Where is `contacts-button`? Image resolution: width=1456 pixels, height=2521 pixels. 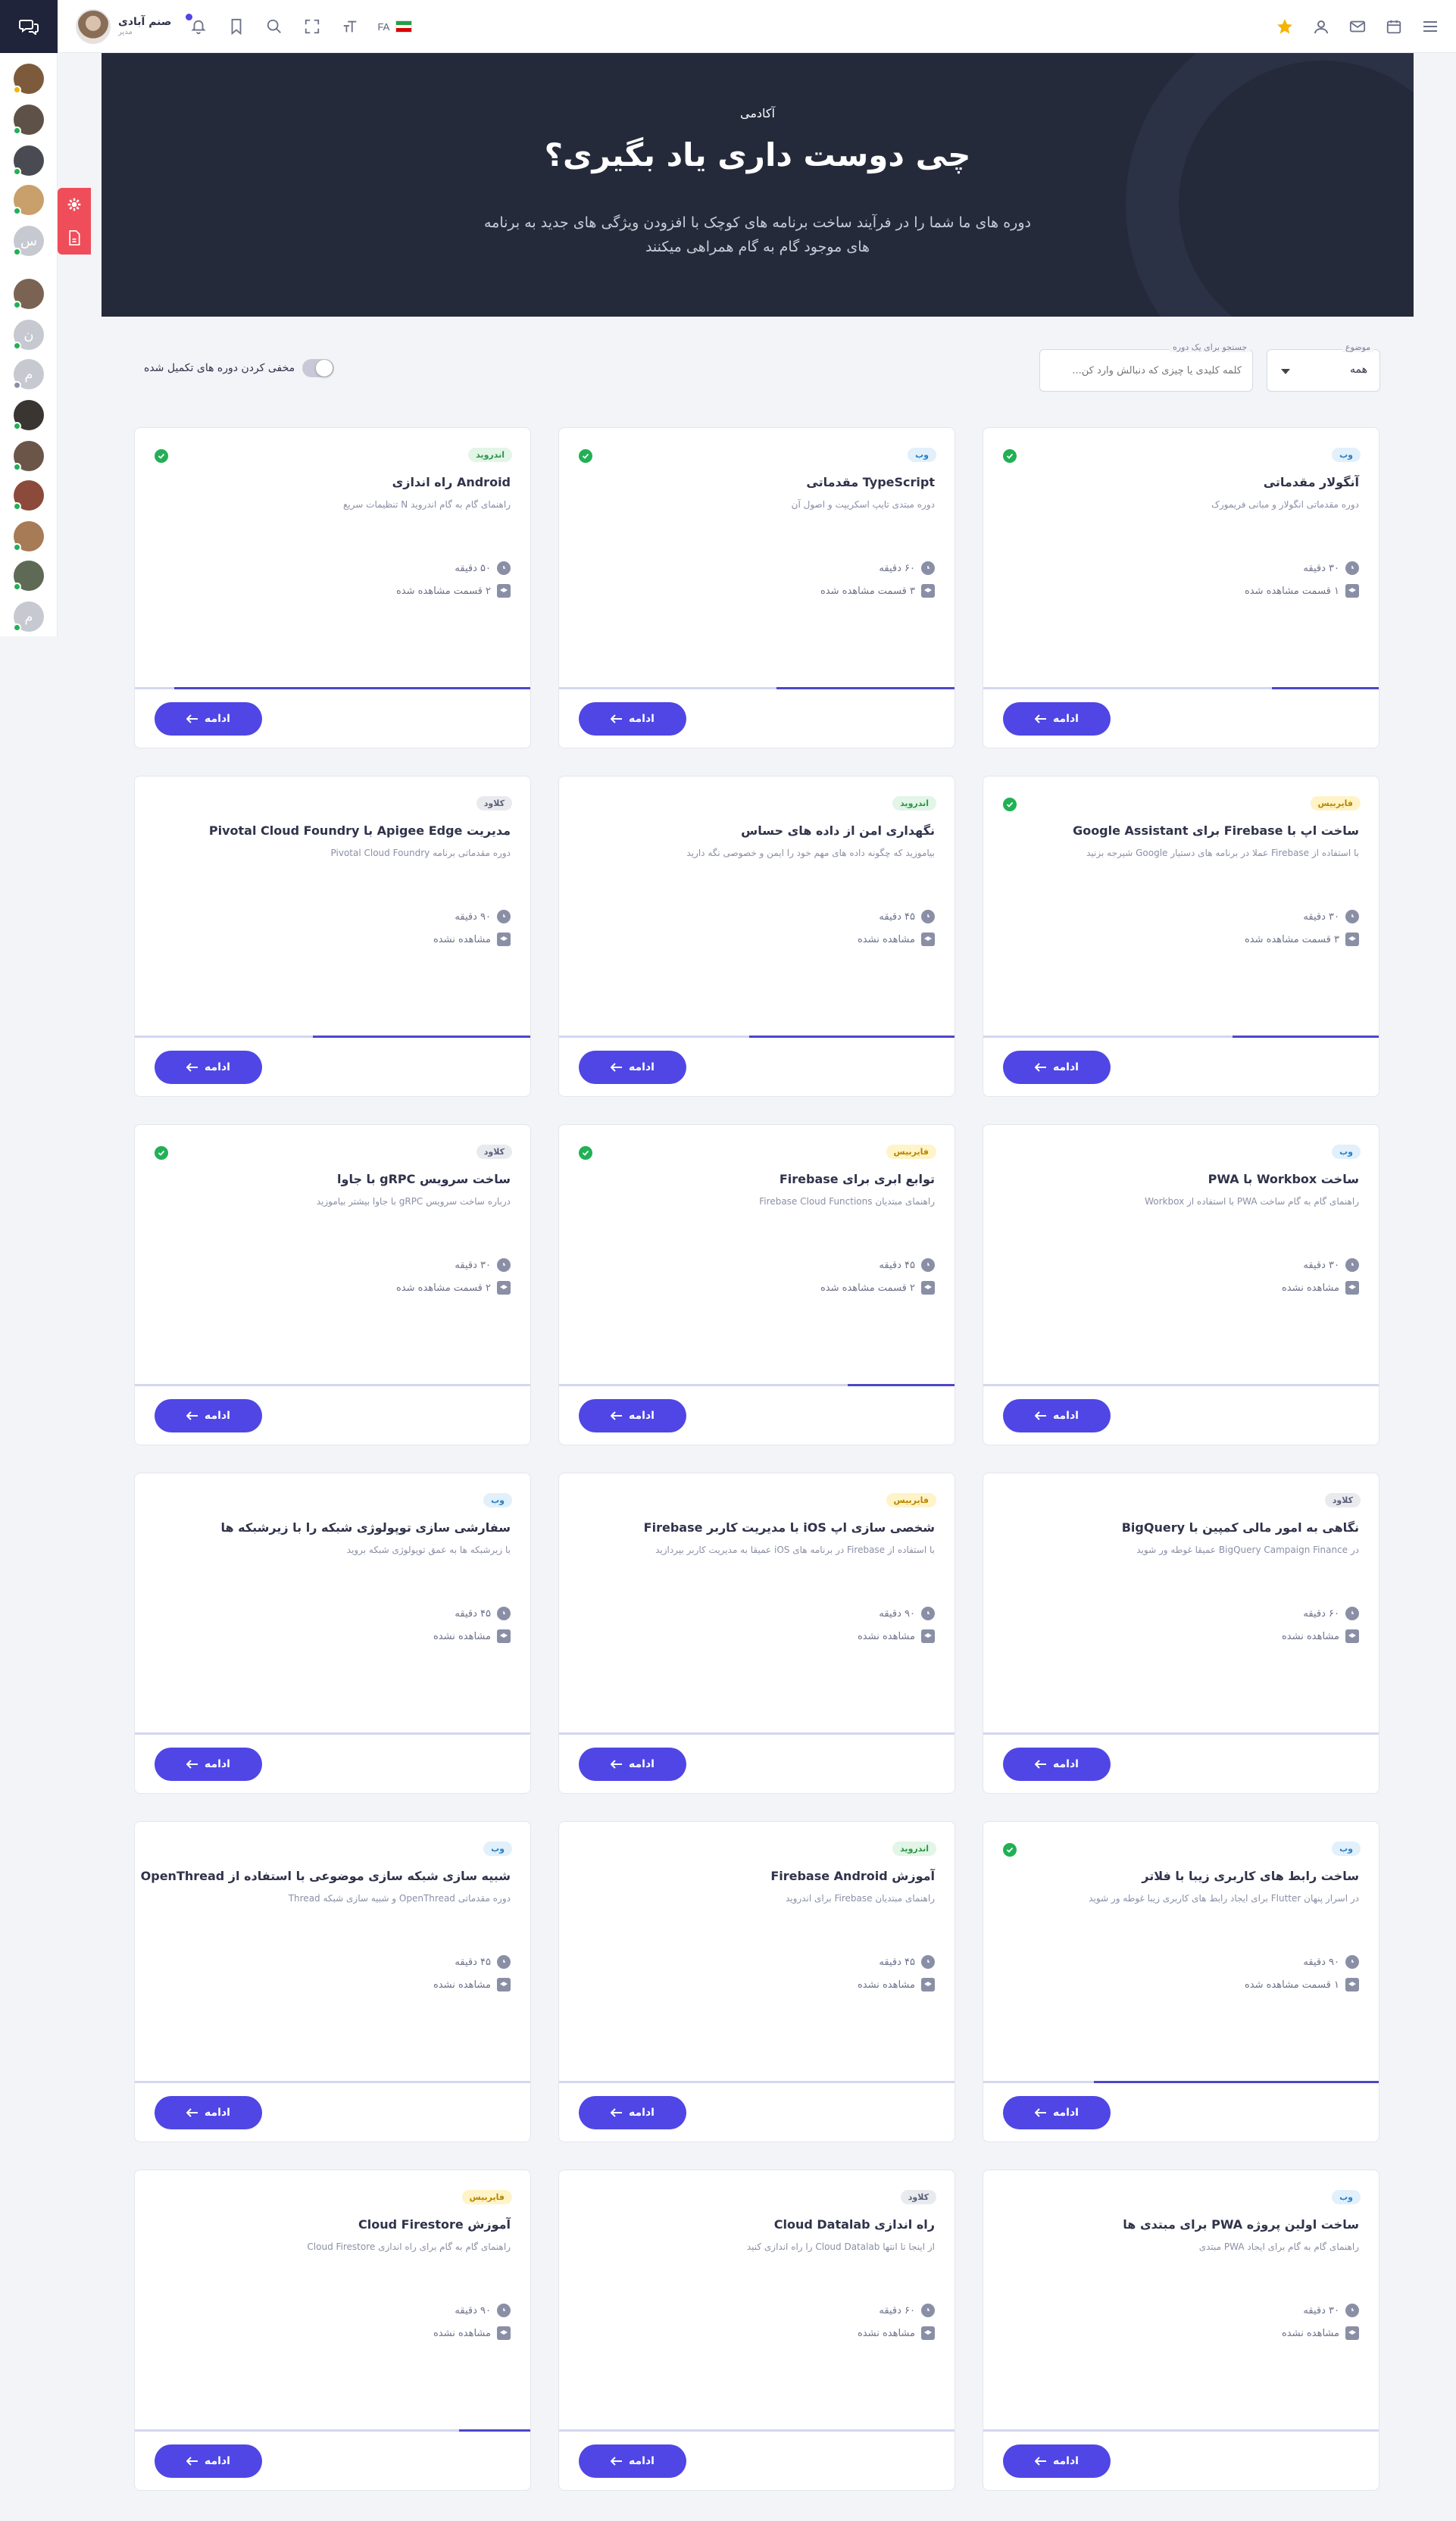 contacts-button is located at coordinates (1321, 26).